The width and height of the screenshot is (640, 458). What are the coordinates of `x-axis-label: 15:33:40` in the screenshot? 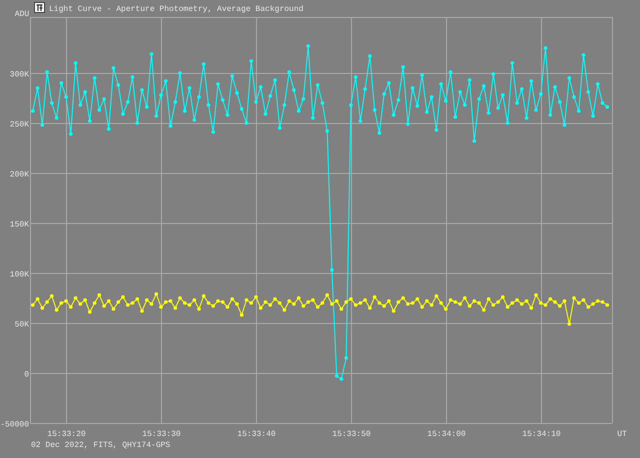 It's located at (256, 434).